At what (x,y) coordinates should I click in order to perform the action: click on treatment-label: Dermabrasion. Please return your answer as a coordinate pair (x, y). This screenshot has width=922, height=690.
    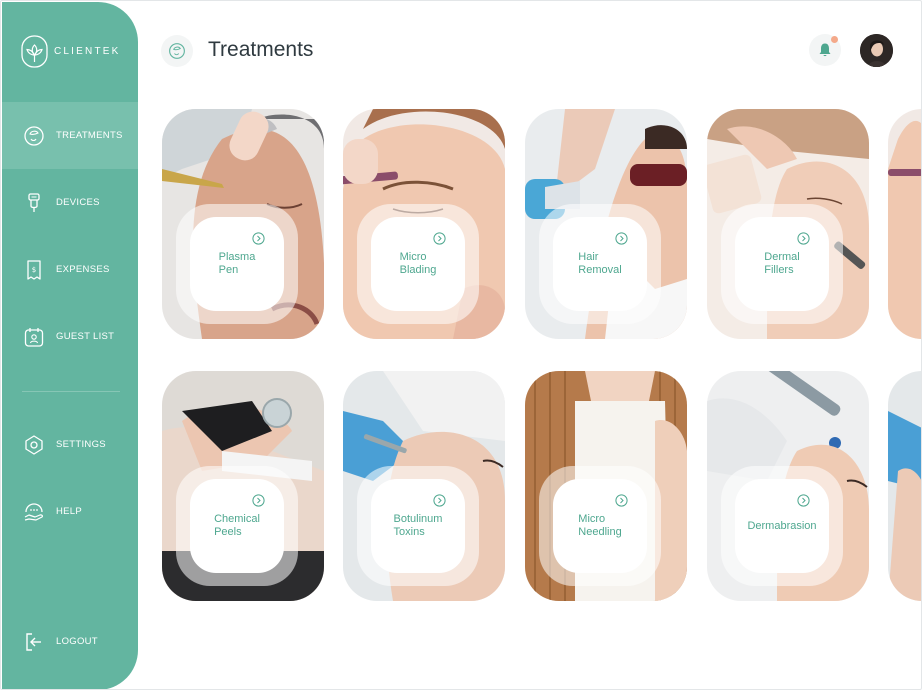
    Looking at the image, I should click on (782, 525).